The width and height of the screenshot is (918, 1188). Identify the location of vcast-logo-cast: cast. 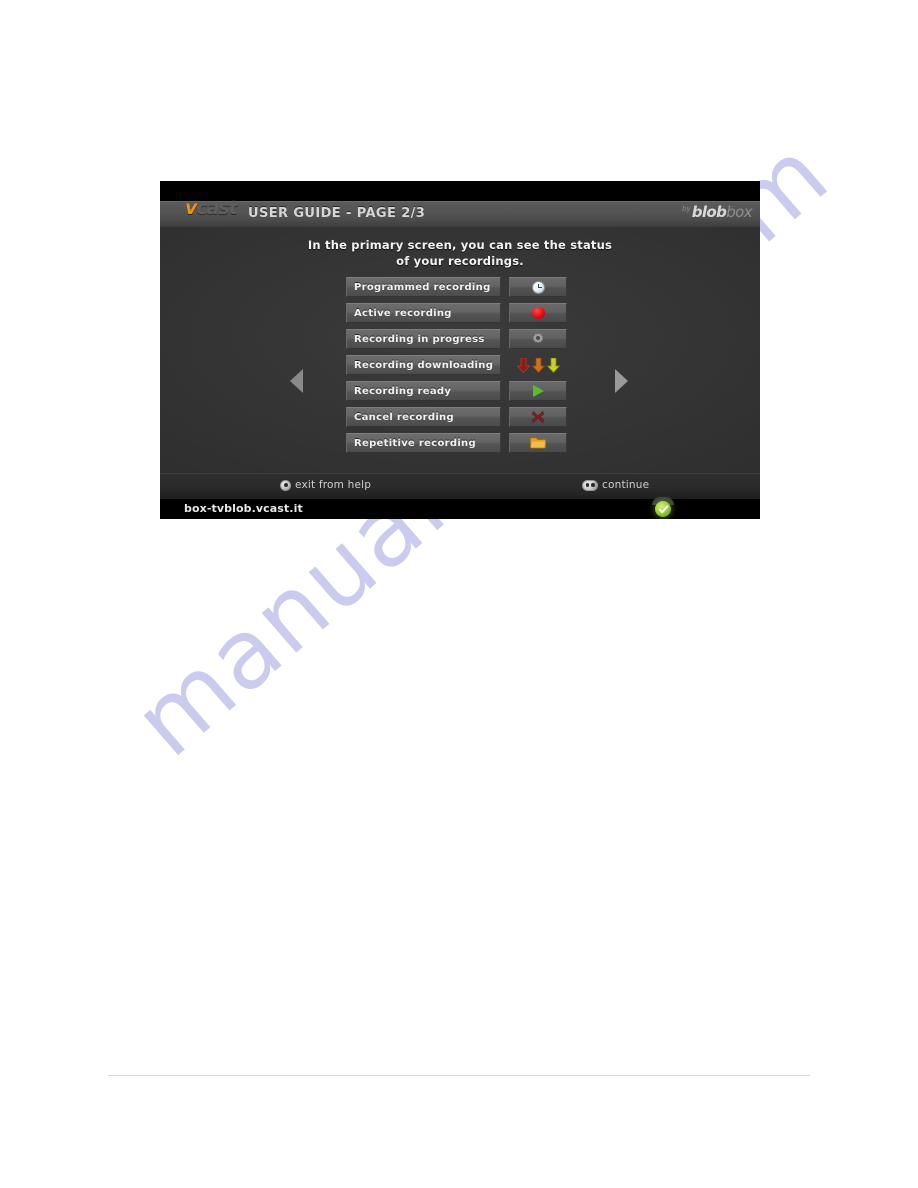
(216, 208).